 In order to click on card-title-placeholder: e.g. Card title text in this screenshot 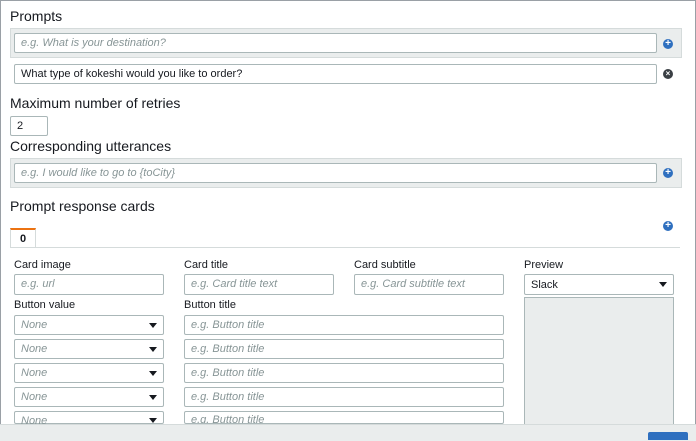, I will do `click(234, 284)`.